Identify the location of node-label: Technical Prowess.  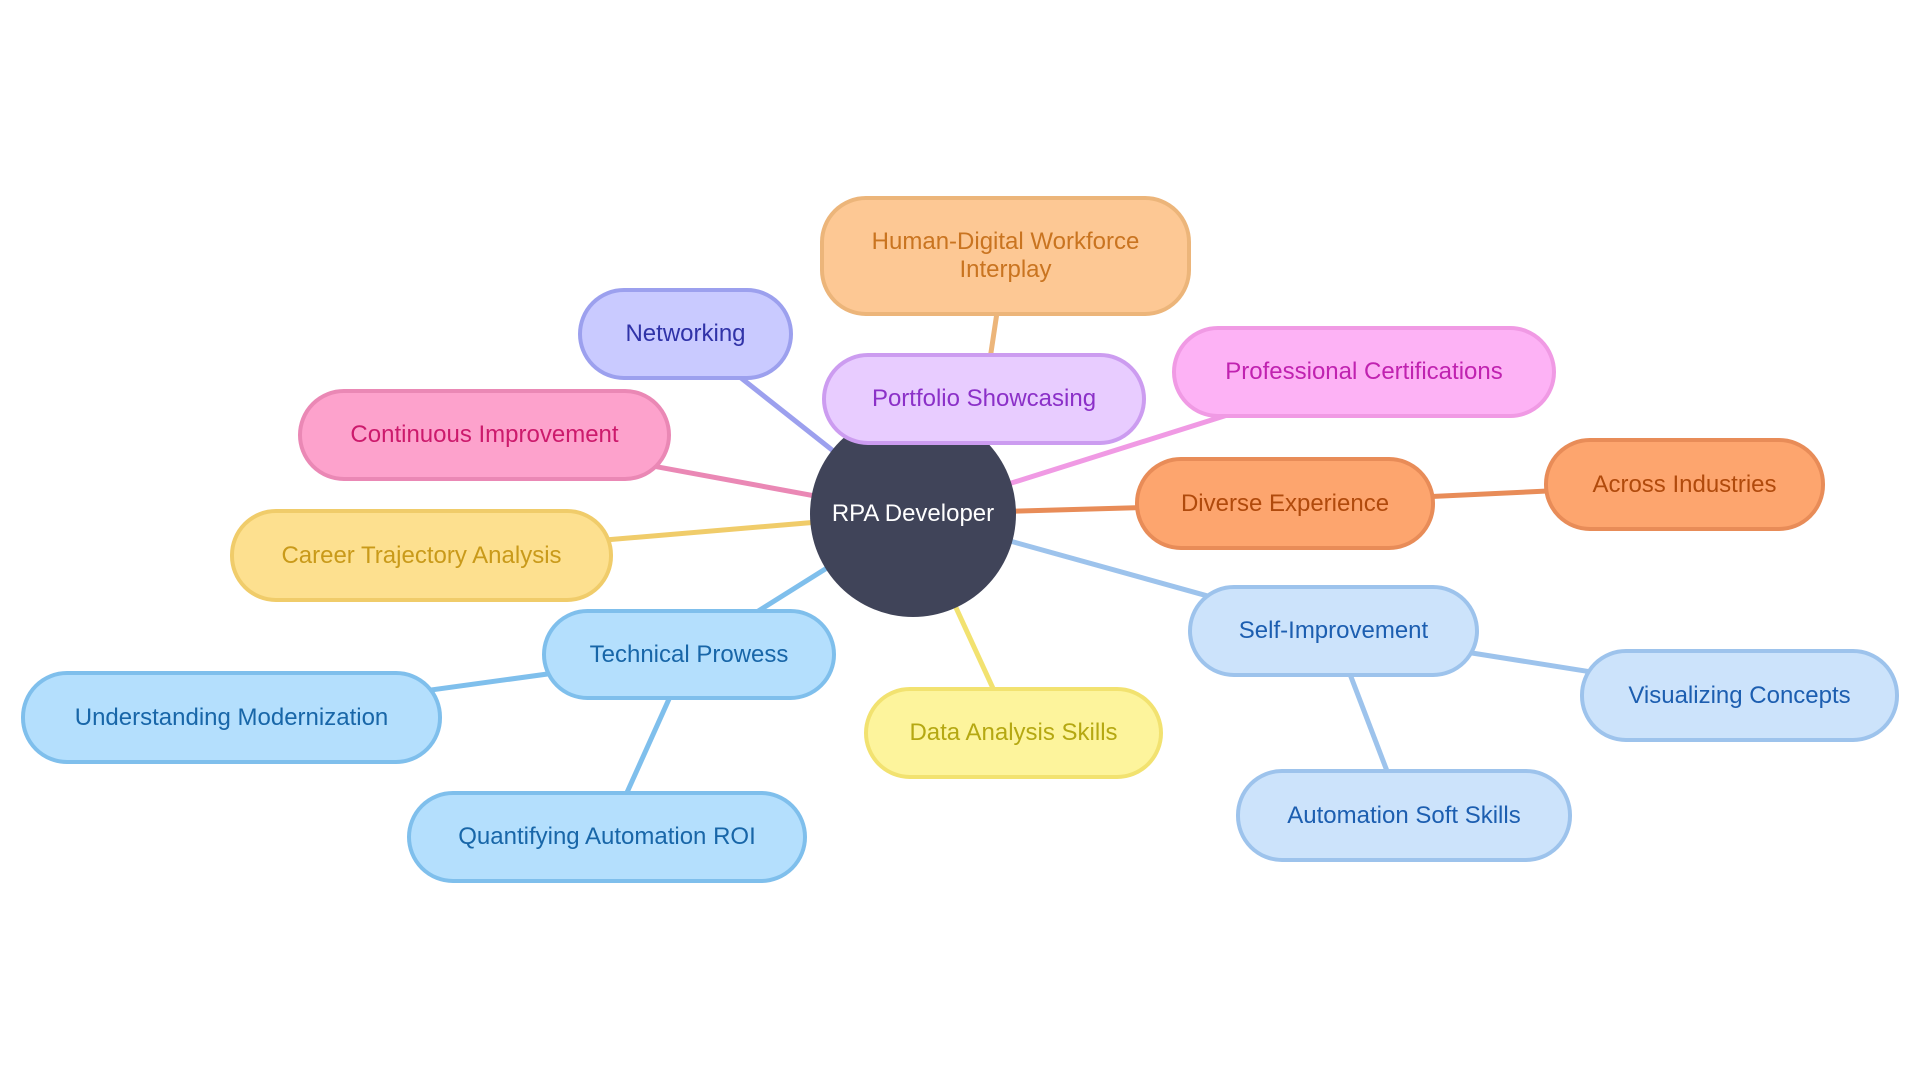
(689, 654).